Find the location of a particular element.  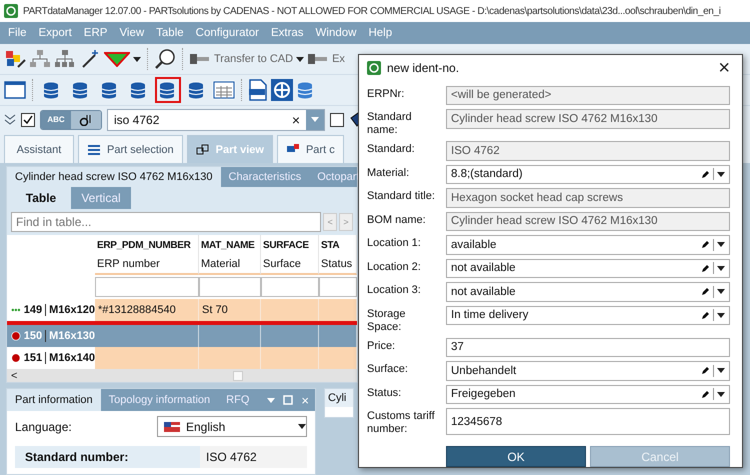

input-field: 37 is located at coordinates (588, 347).